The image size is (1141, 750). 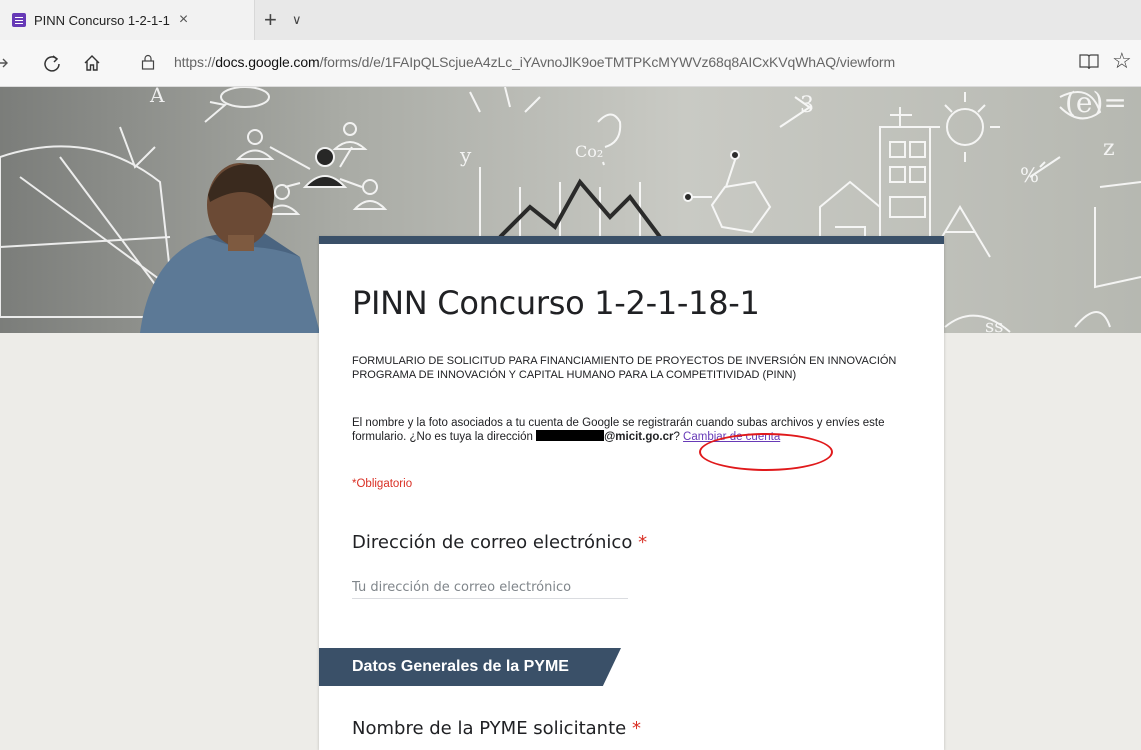 What do you see at coordinates (639, 437) in the screenshot?
I see `email-domain: @micit.go.cr` at bounding box center [639, 437].